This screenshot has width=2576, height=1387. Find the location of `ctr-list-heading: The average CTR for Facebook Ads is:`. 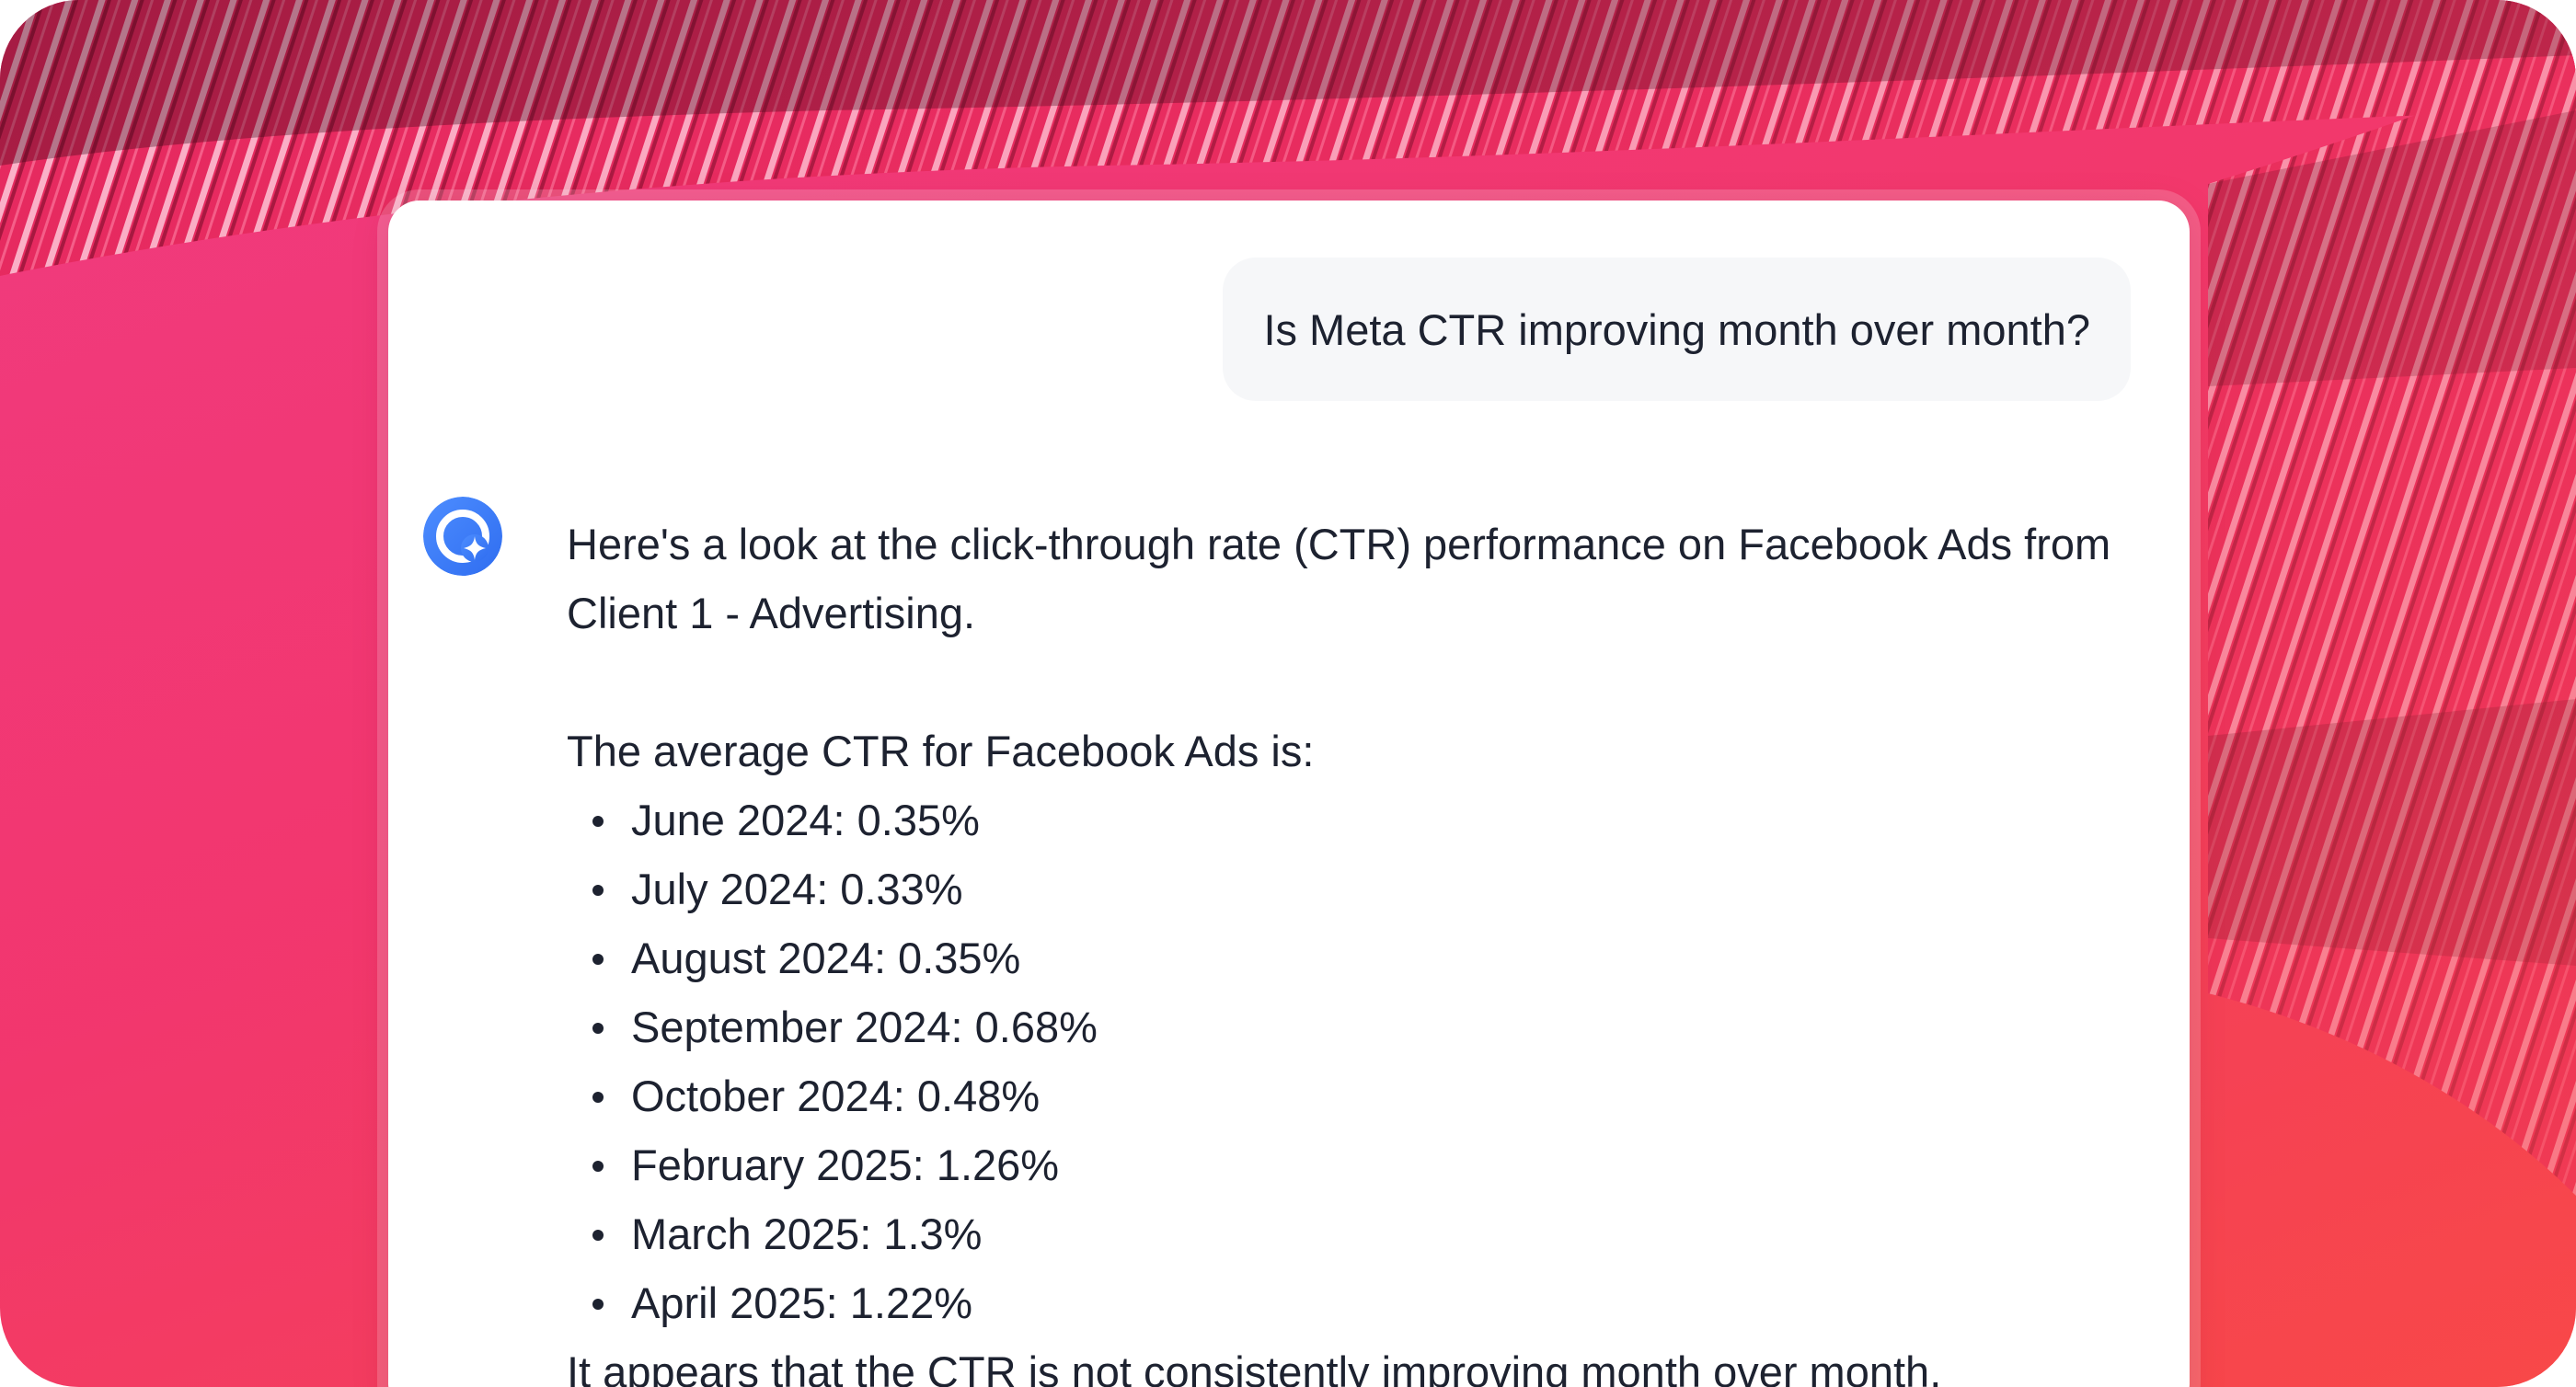

ctr-list-heading: The average CTR for Facebook Ads is: is located at coordinates (941, 751).